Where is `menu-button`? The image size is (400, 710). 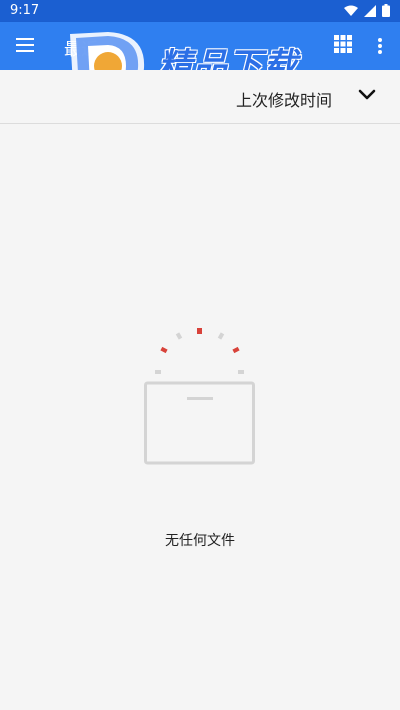 menu-button is located at coordinates (26, 46).